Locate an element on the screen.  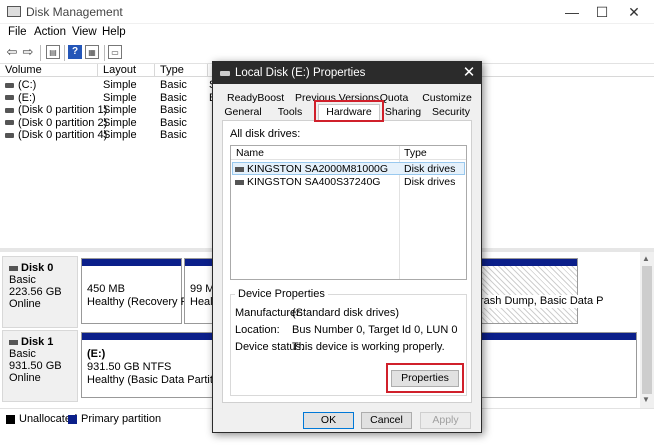
drive-row: KINGSTON SA400S37240G Disk drives is located at coordinates (348, 182).